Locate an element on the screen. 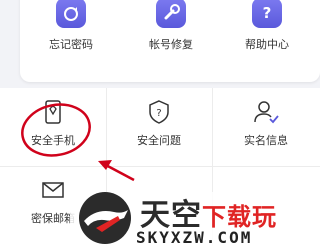 This screenshot has width=320, height=246. real-name-info-label: 实名信息 is located at coordinates (266, 140).